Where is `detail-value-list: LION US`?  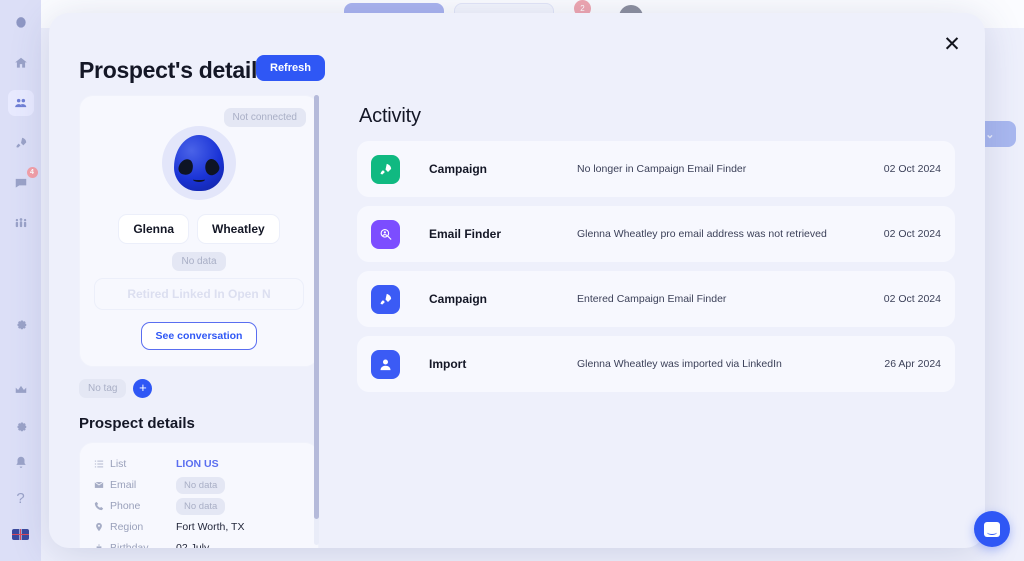
detail-value-list: LION US is located at coordinates (197, 464).